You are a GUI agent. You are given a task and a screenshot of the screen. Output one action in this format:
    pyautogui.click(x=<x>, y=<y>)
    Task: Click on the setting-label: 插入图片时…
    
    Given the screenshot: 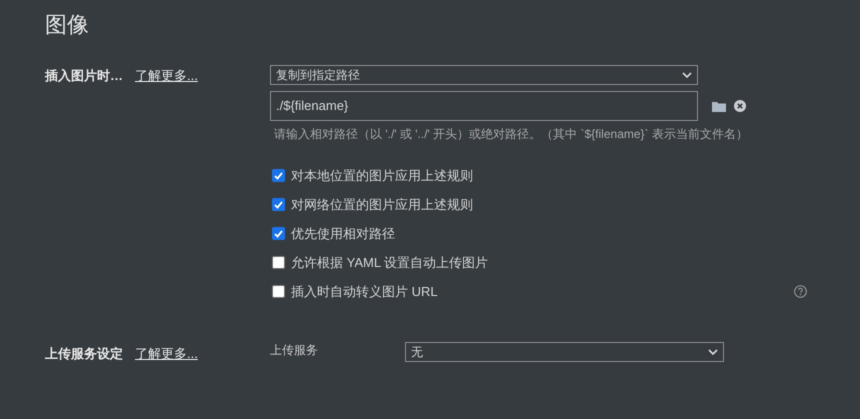 What is the action you would take?
    pyautogui.click(x=84, y=76)
    